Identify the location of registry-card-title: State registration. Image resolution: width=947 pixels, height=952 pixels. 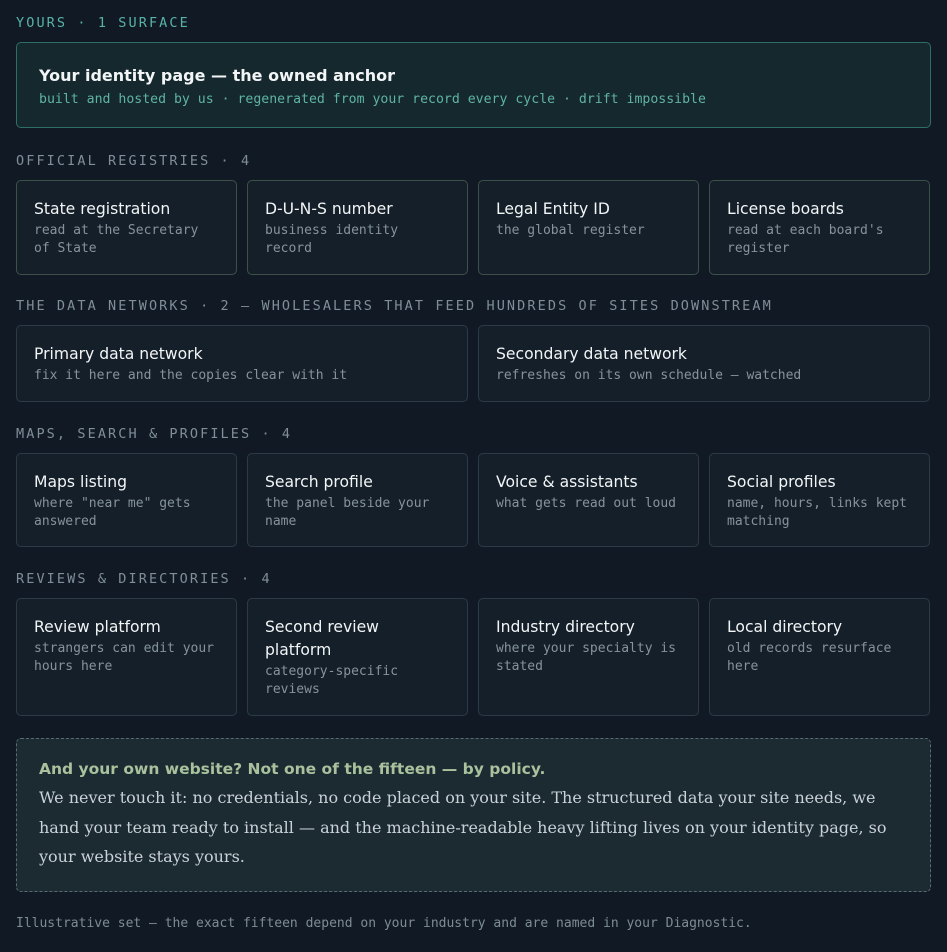
(102, 209).